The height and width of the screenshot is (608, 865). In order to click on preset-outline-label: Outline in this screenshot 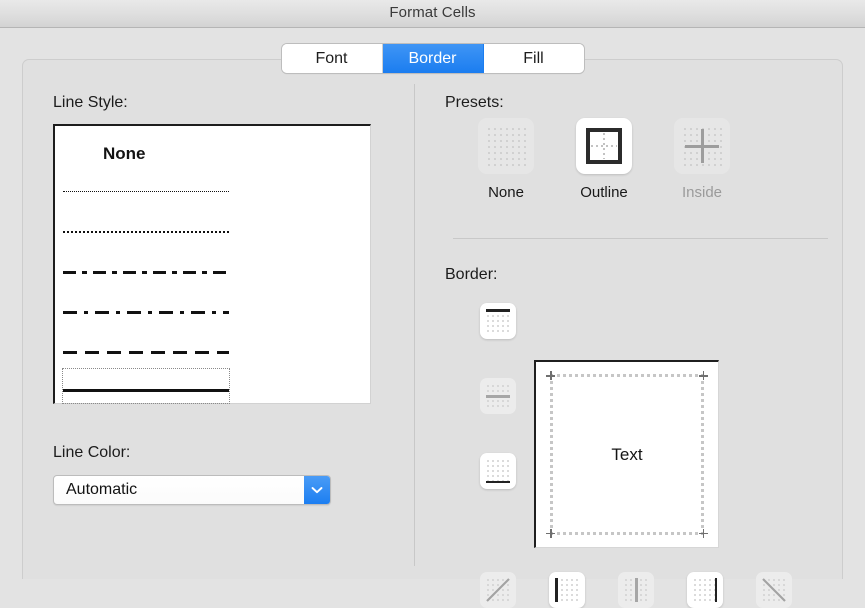, I will do `click(604, 192)`.